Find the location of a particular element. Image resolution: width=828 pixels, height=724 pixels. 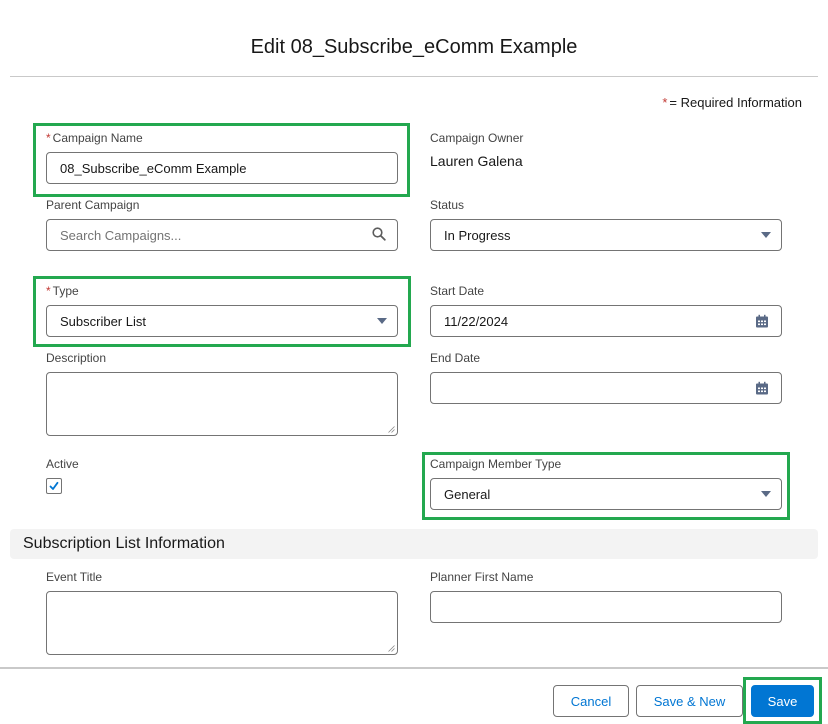

required-info-text: = Required Information is located at coordinates (735, 102).